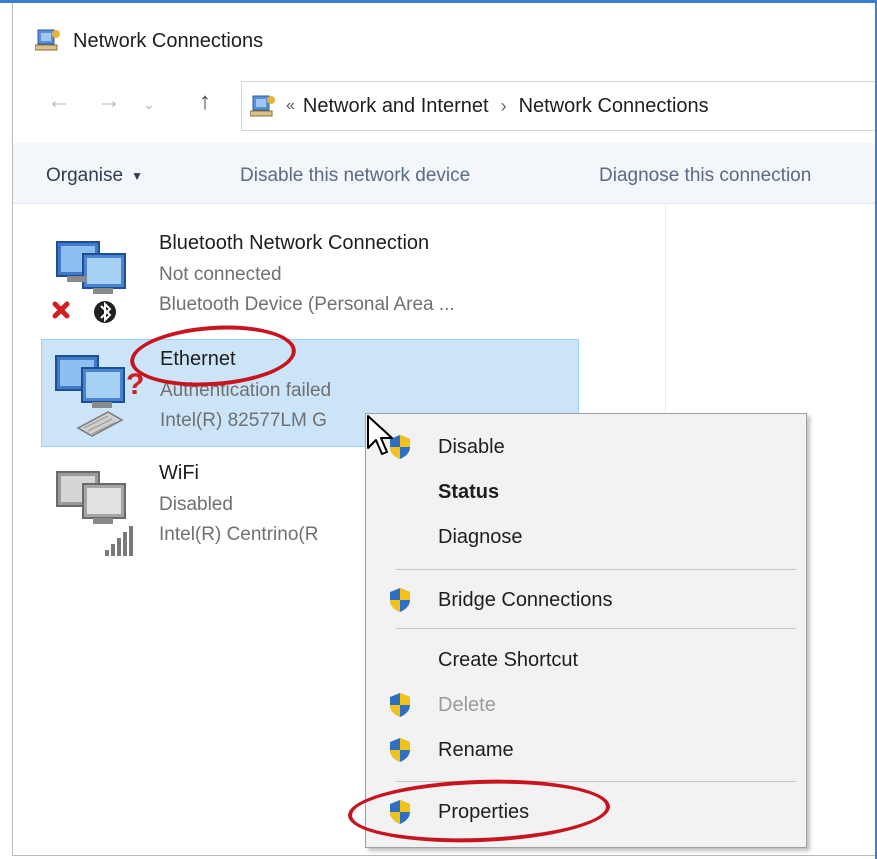  What do you see at coordinates (586, 811) in the screenshot?
I see `menu-item-properties: Properties` at bounding box center [586, 811].